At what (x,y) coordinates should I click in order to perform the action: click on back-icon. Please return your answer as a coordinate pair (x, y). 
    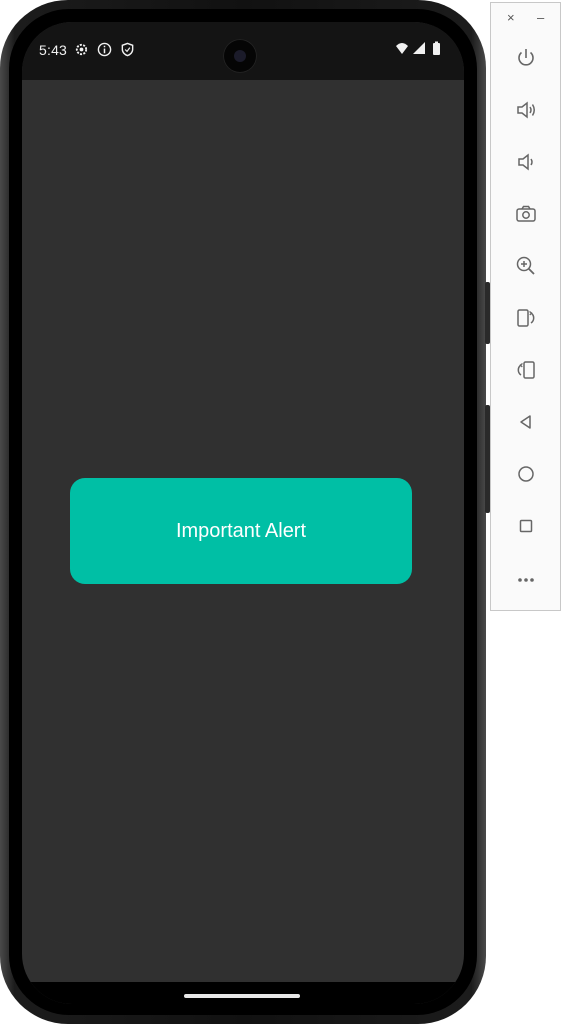
    Looking at the image, I should click on (525, 422).